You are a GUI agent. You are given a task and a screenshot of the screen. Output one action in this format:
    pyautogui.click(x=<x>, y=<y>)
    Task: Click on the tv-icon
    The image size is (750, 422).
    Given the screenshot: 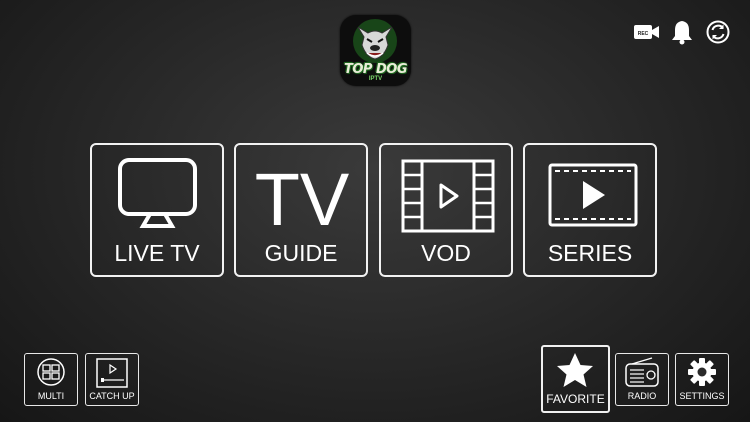 What is the action you would take?
    pyautogui.click(x=157, y=193)
    